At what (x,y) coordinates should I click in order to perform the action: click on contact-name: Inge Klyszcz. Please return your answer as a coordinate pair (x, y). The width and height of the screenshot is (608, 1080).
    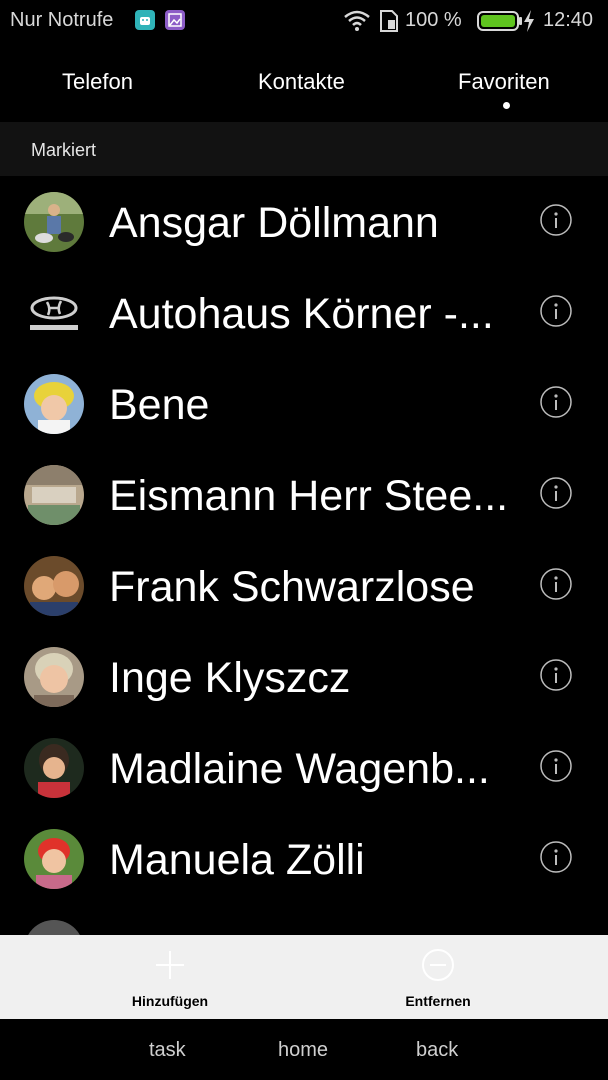
    Looking at the image, I should click on (230, 678).